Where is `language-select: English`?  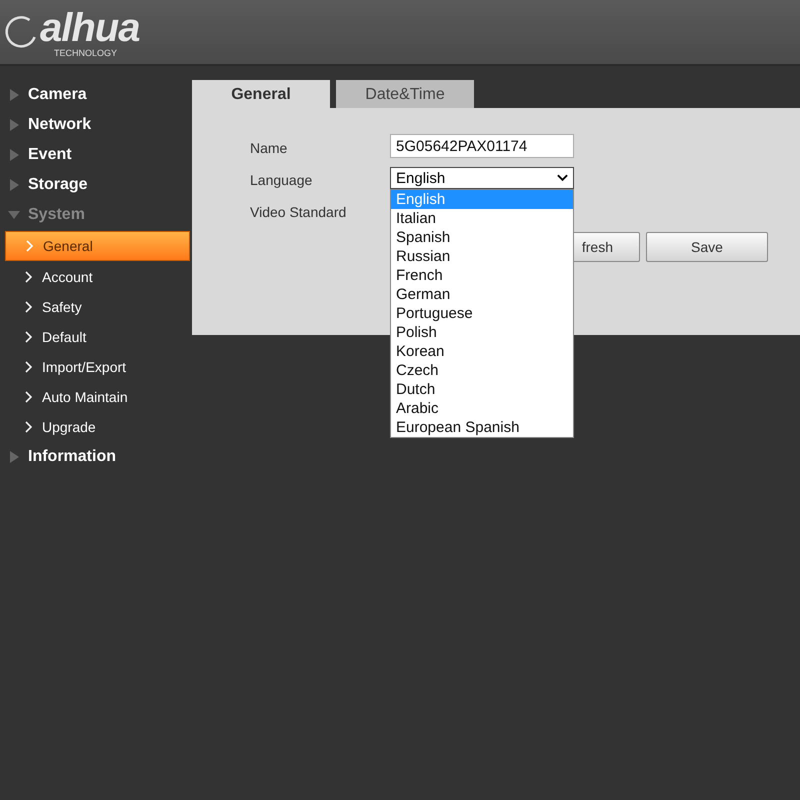 language-select: English is located at coordinates (482, 178).